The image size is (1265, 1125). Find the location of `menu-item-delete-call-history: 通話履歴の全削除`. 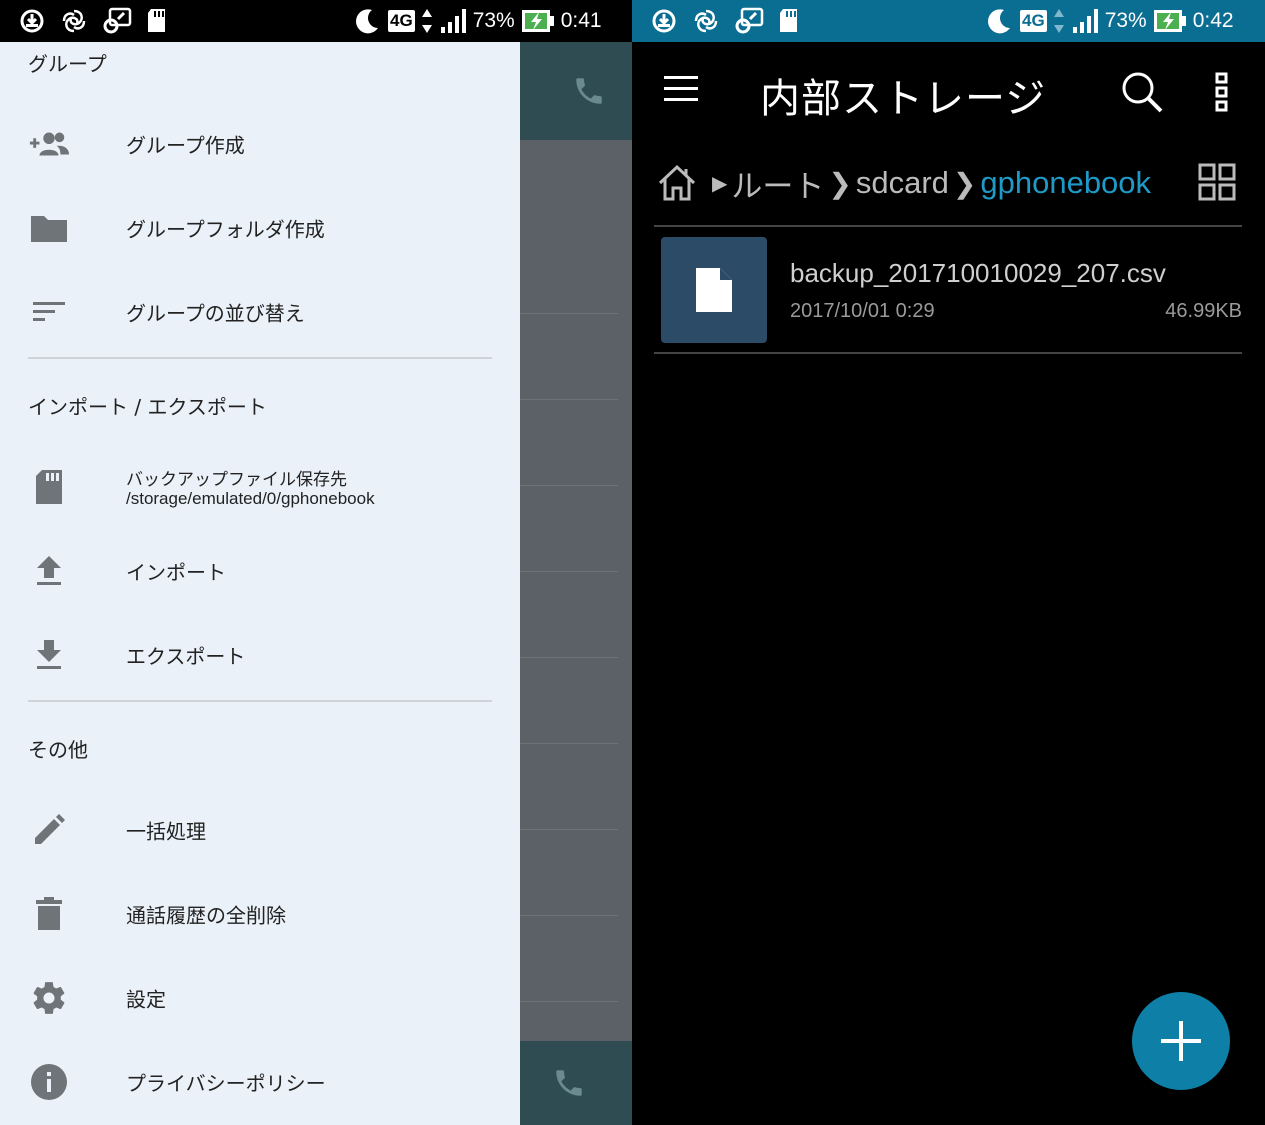

menu-item-delete-call-history: 通話履歴の全削除 is located at coordinates (260, 914).